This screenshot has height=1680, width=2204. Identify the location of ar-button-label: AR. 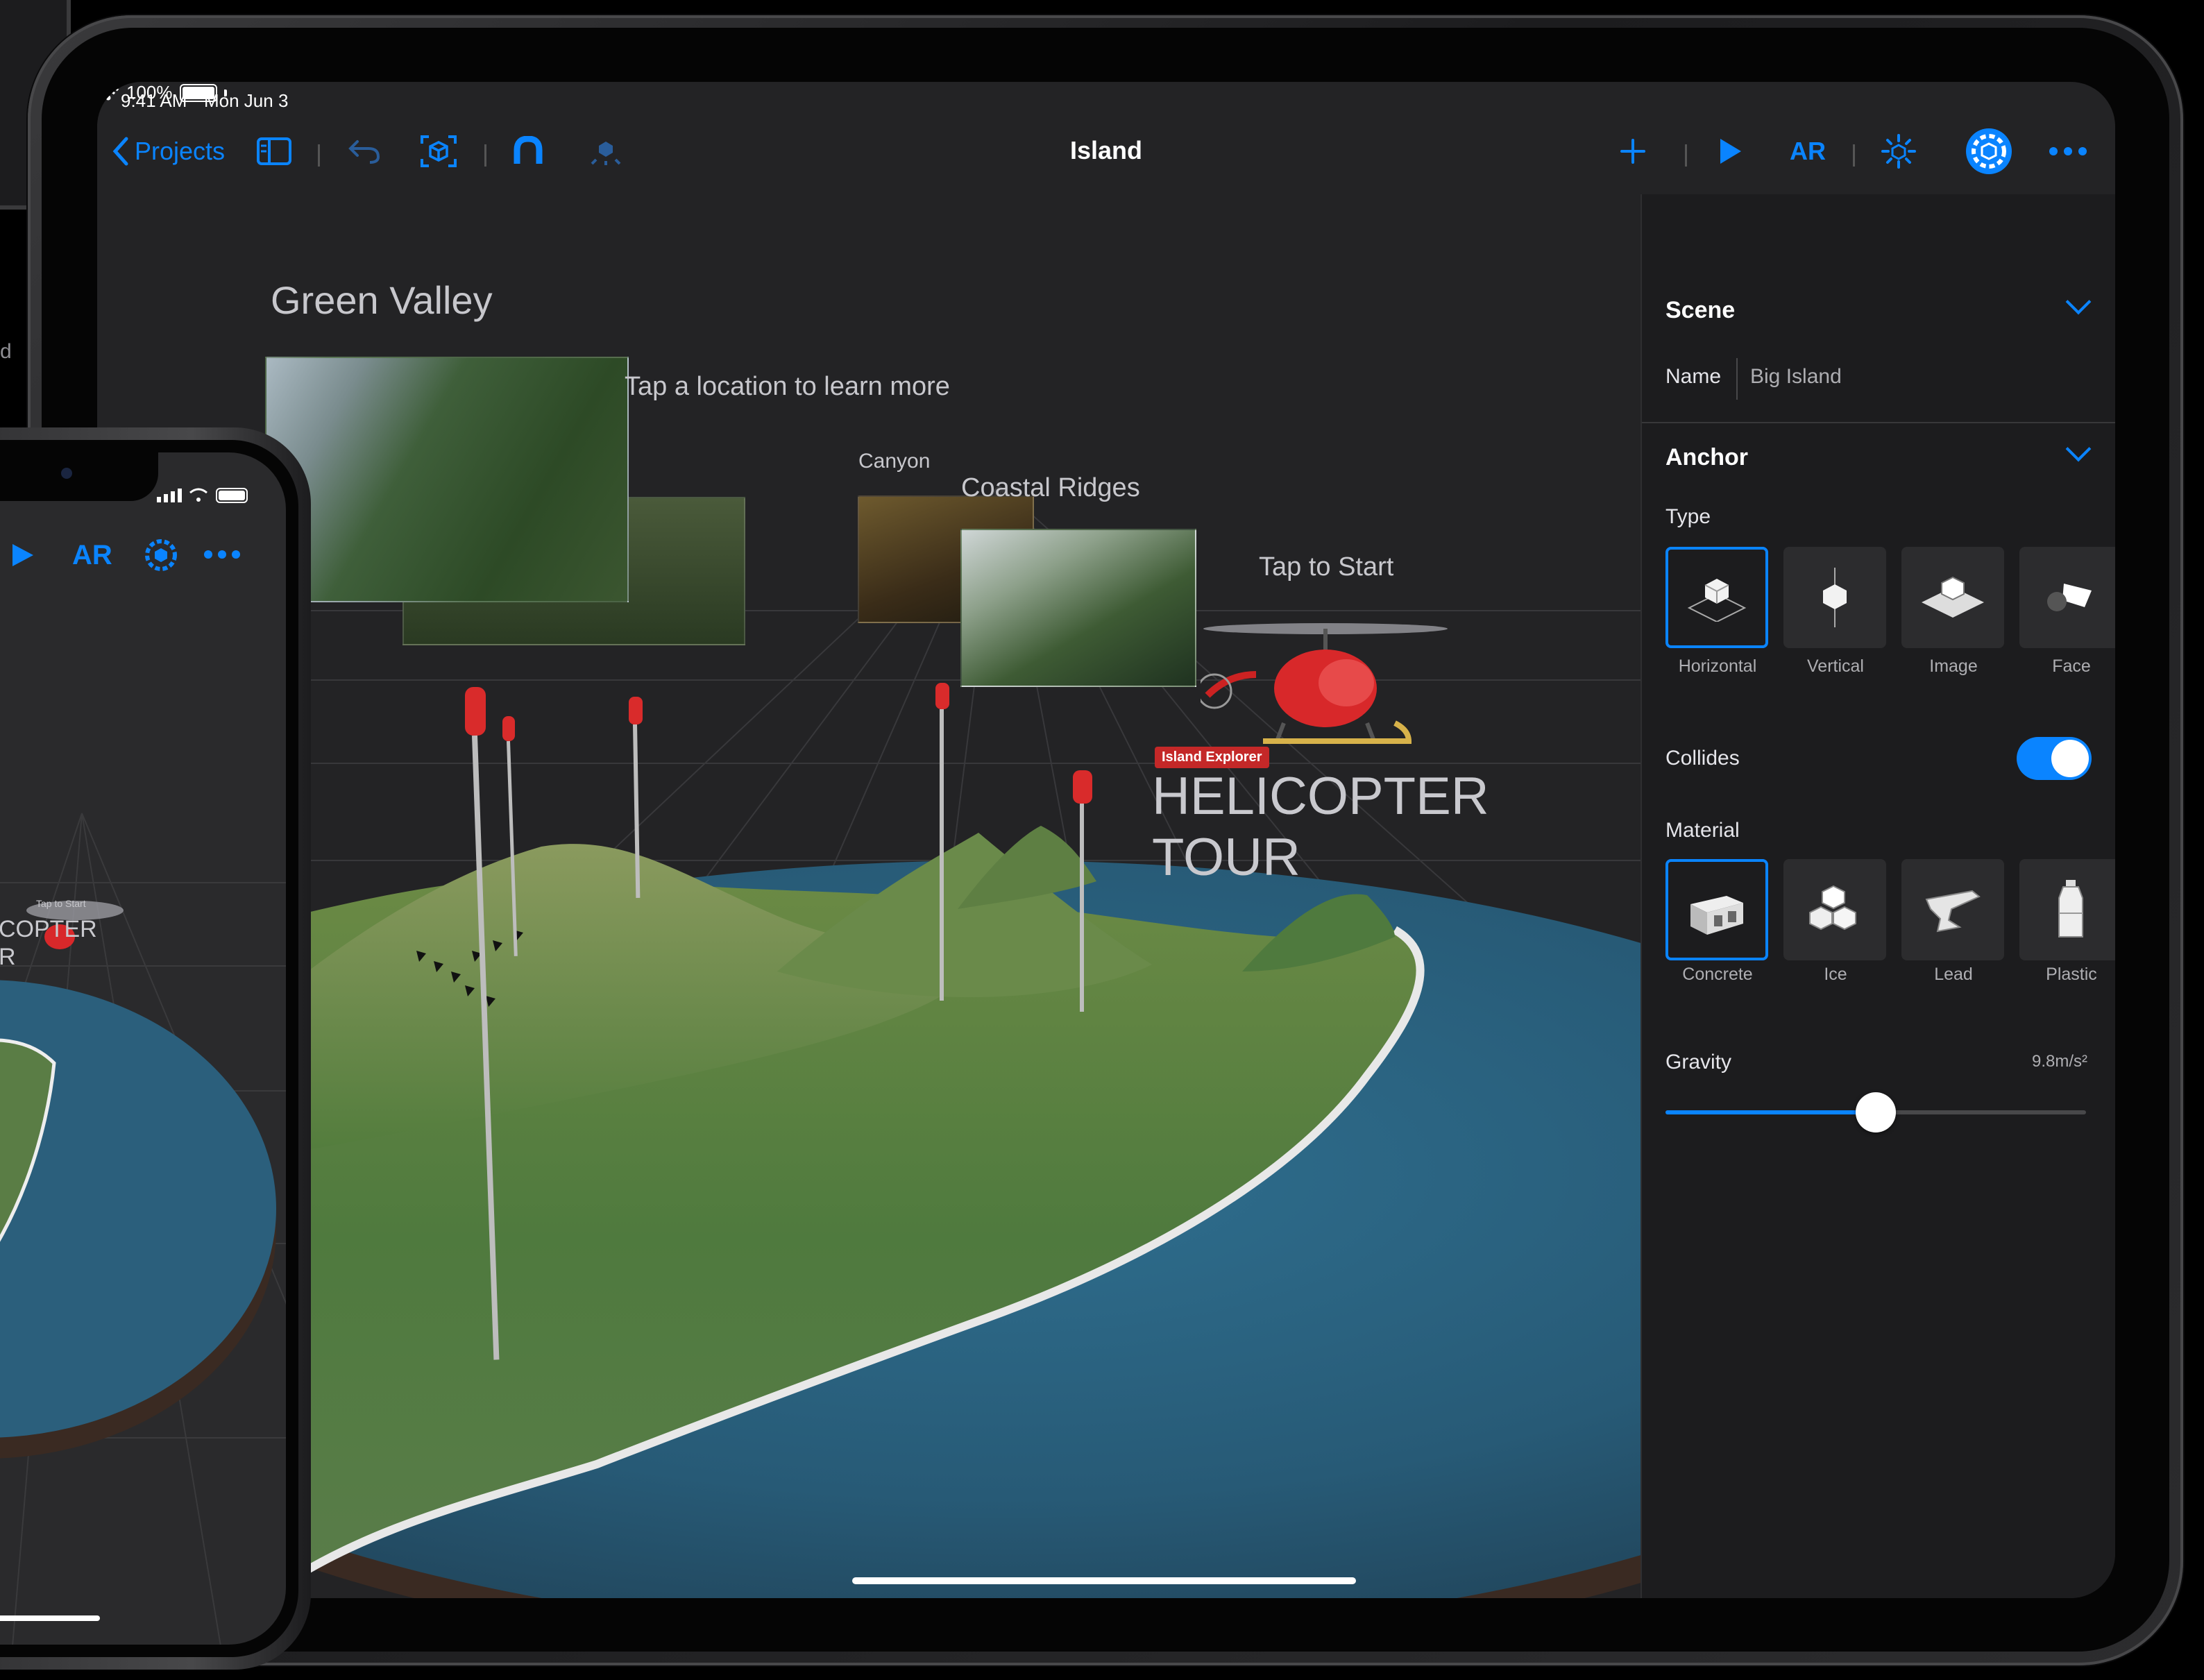
(1808, 151).